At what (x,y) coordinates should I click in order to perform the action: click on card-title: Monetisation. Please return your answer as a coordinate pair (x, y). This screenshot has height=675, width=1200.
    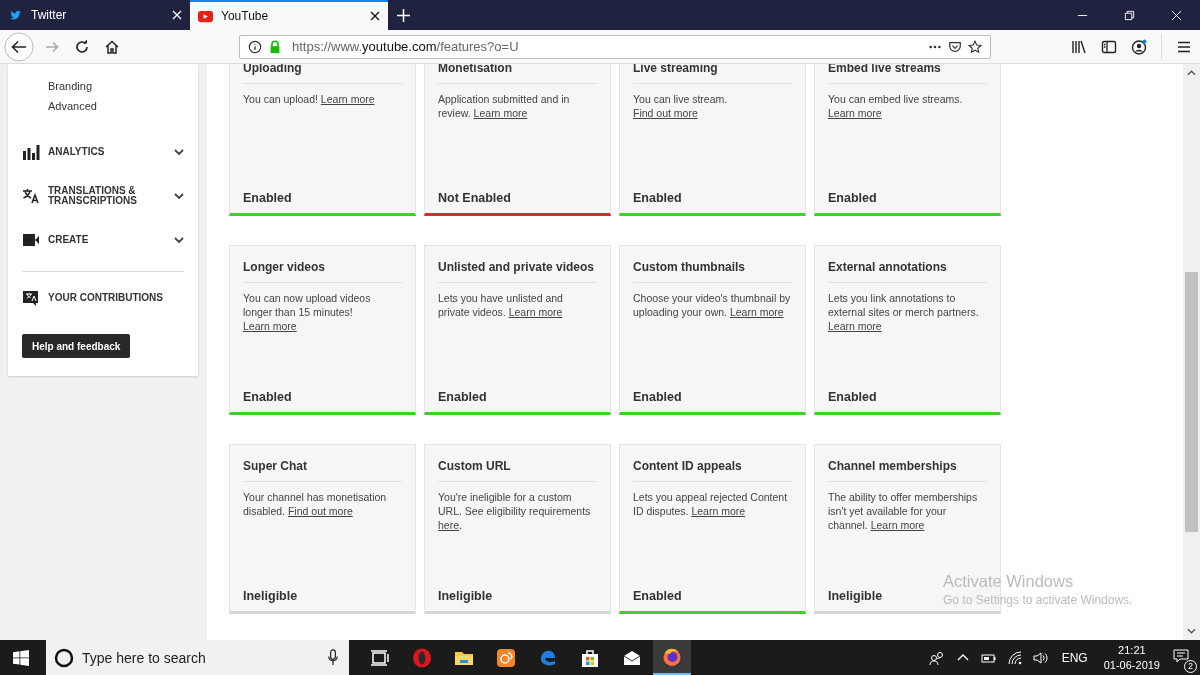
    Looking at the image, I should click on (475, 69).